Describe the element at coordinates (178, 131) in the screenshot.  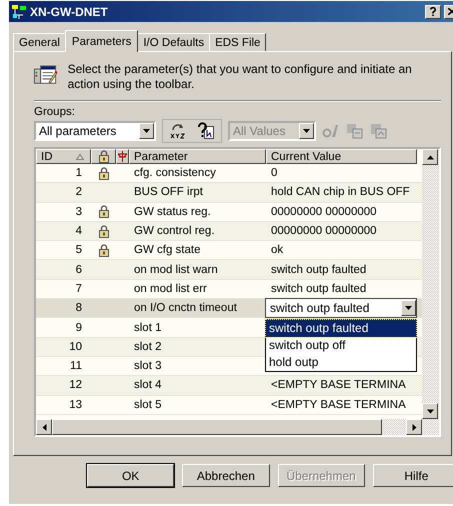
I see `sort-xyz-icon` at that location.